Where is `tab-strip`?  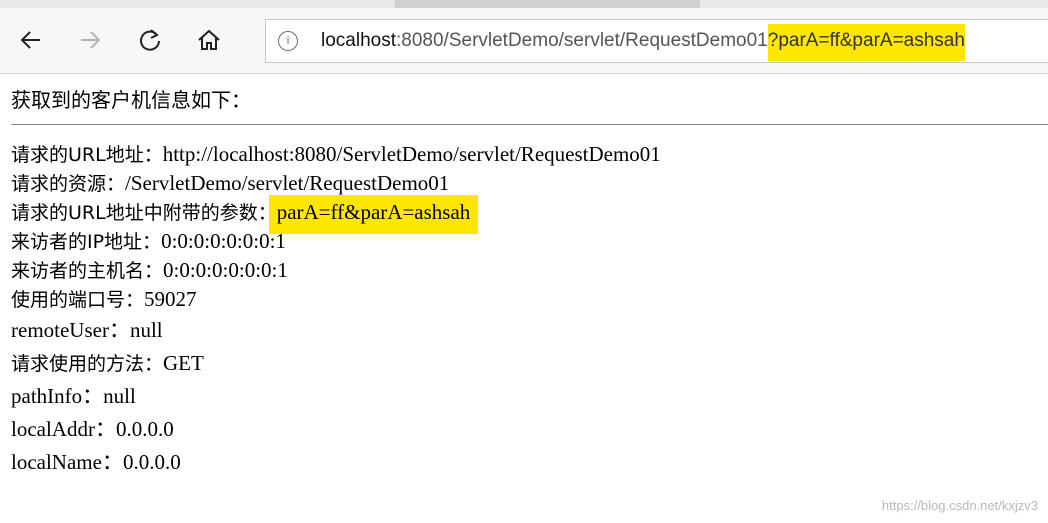
tab-strip is located at coordinates (524, 4).